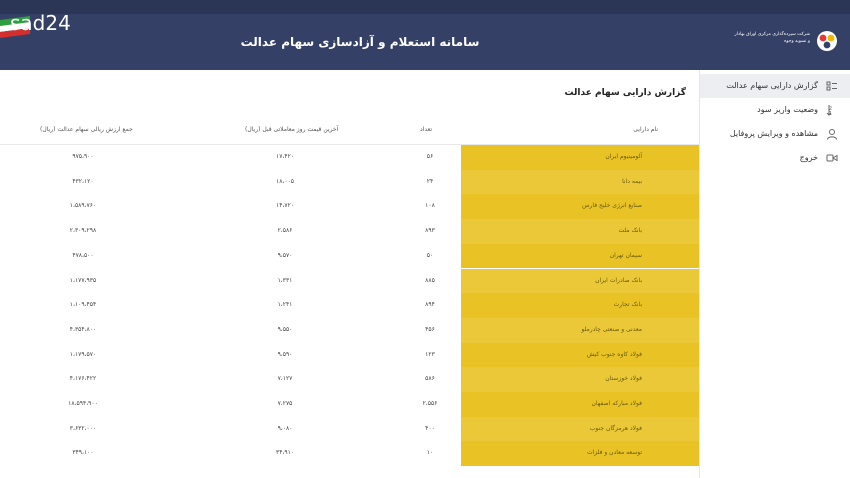 The image size is (850, 478). I want to click on table-row: فولاد کاوه جنوب کیش ۱۲۳ ۹،۵۹۰ ۱،۱۷۹،۵۷۰, so click(350, 355).